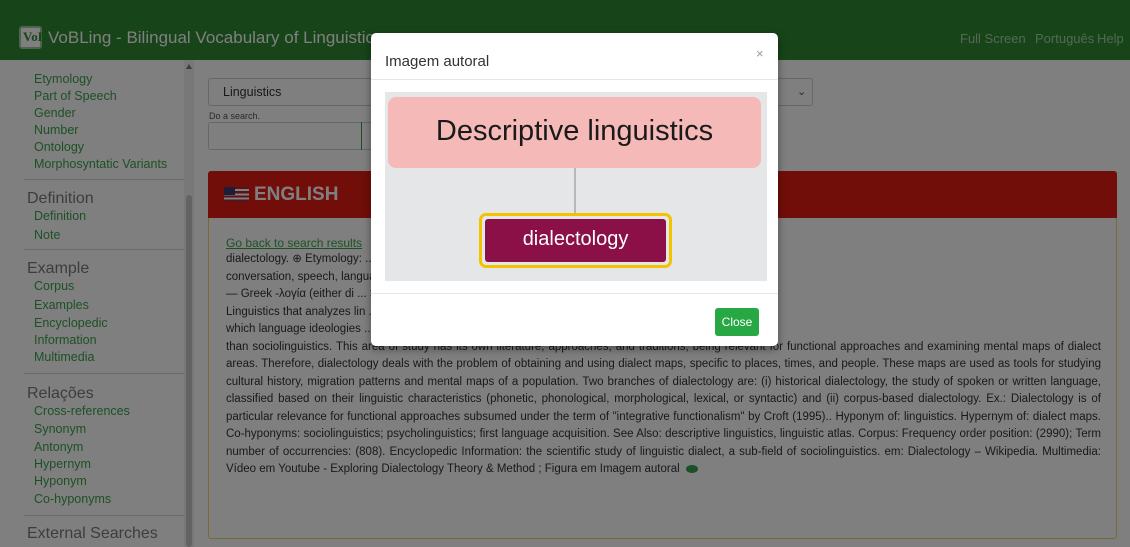  I want to click on diagram-node-parent: Descriptive linguistics, so click(574, 132).